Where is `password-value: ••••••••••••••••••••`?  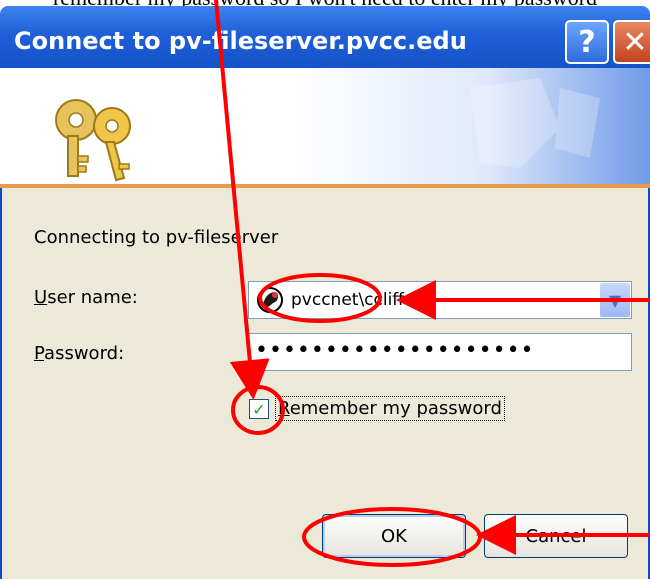
password-value: •••••••••••••••••••• is located at coordinates (395, 350).